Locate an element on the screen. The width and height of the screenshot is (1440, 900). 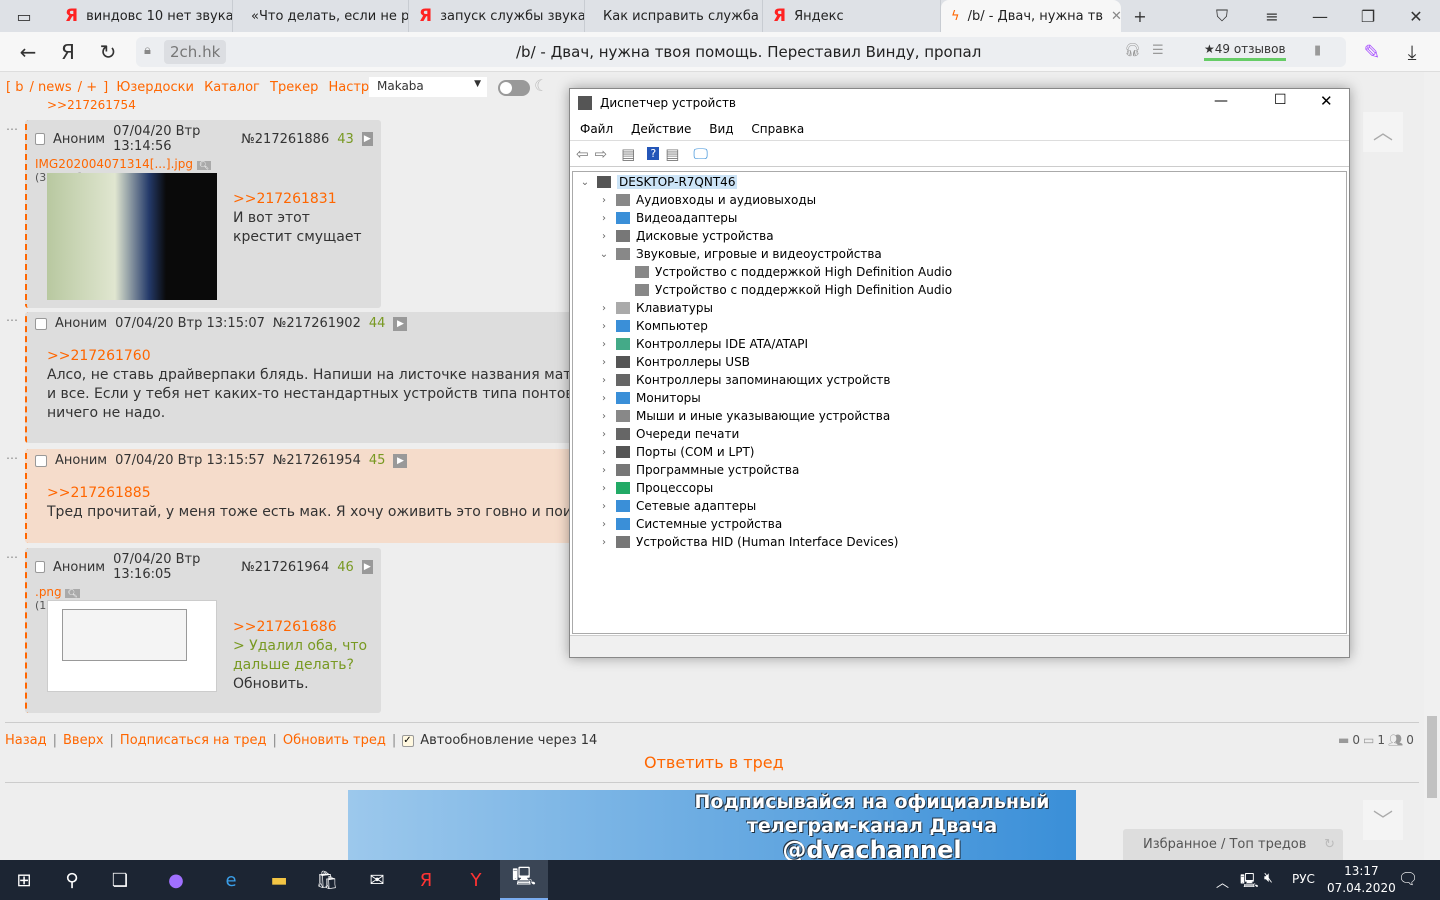
task-view-icon: ❏ is located at coordinates (120, 880).